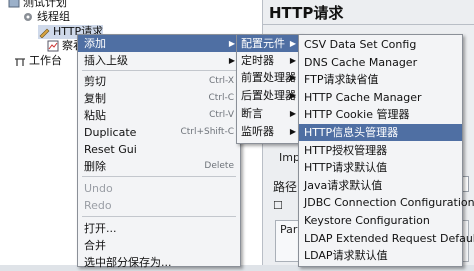 The width and height of the screenshot is (474, 271). I want to click on config-submenu-item: LDAP Extended Request Defaults, so click(386, 238).